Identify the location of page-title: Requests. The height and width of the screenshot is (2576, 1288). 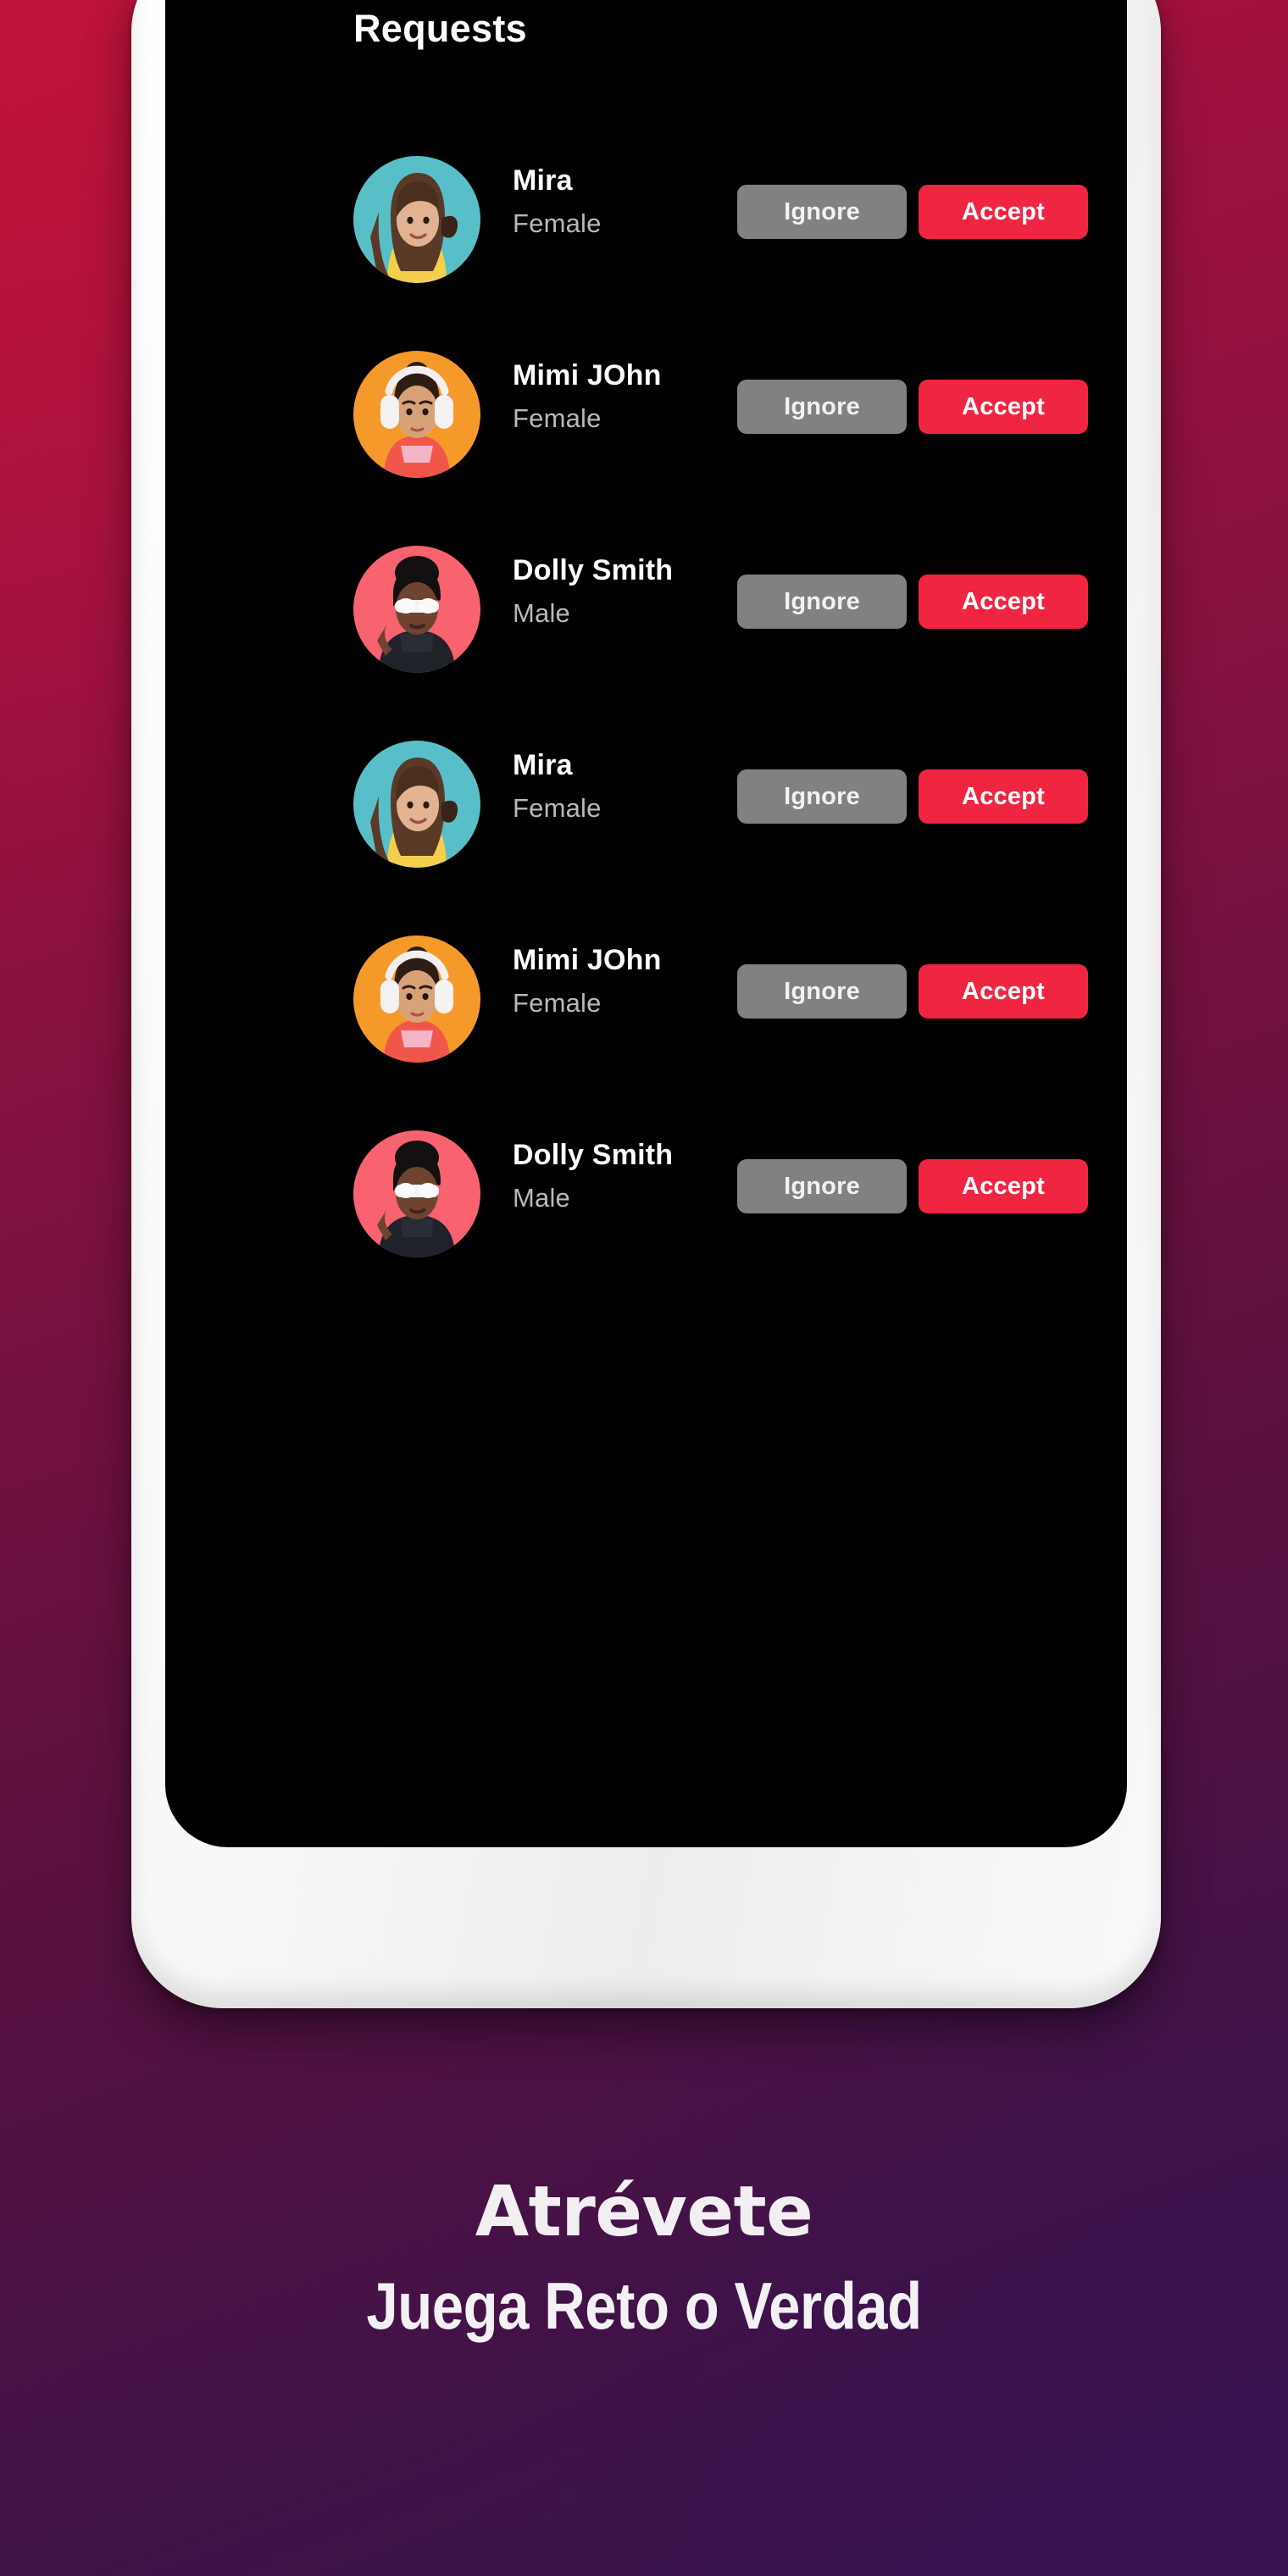
(440, 28).